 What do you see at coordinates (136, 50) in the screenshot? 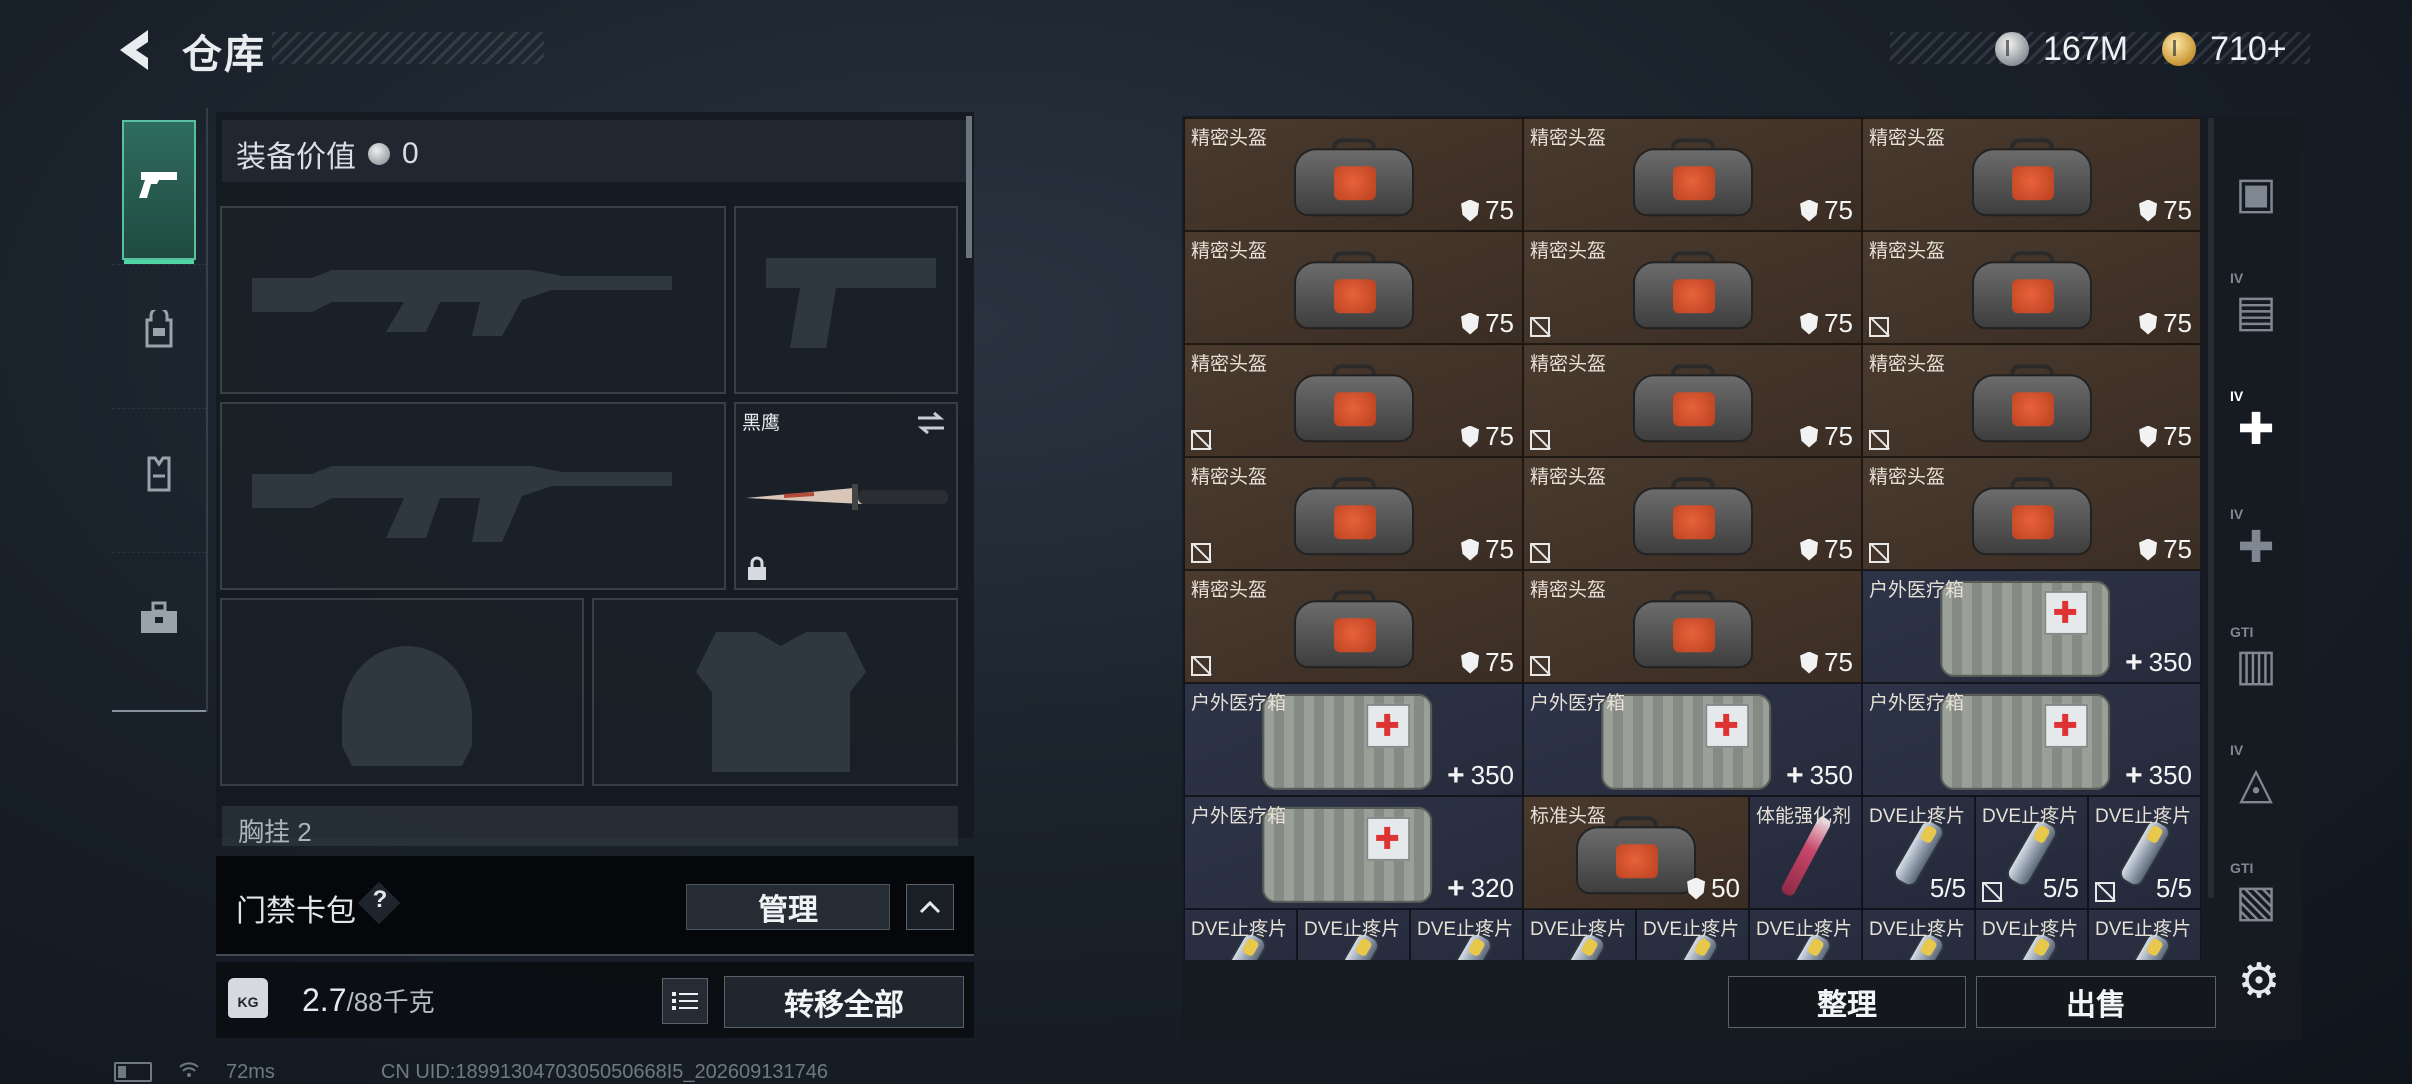
I see `back-button` at bounding box center [136, 50].